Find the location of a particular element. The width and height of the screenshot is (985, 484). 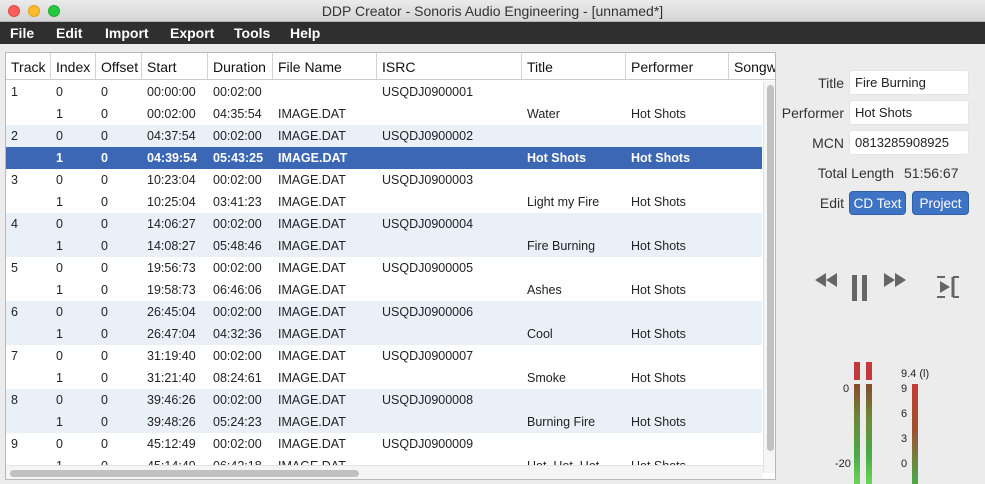

cell-title: Light my Fire is located at coordinates (563, 202).